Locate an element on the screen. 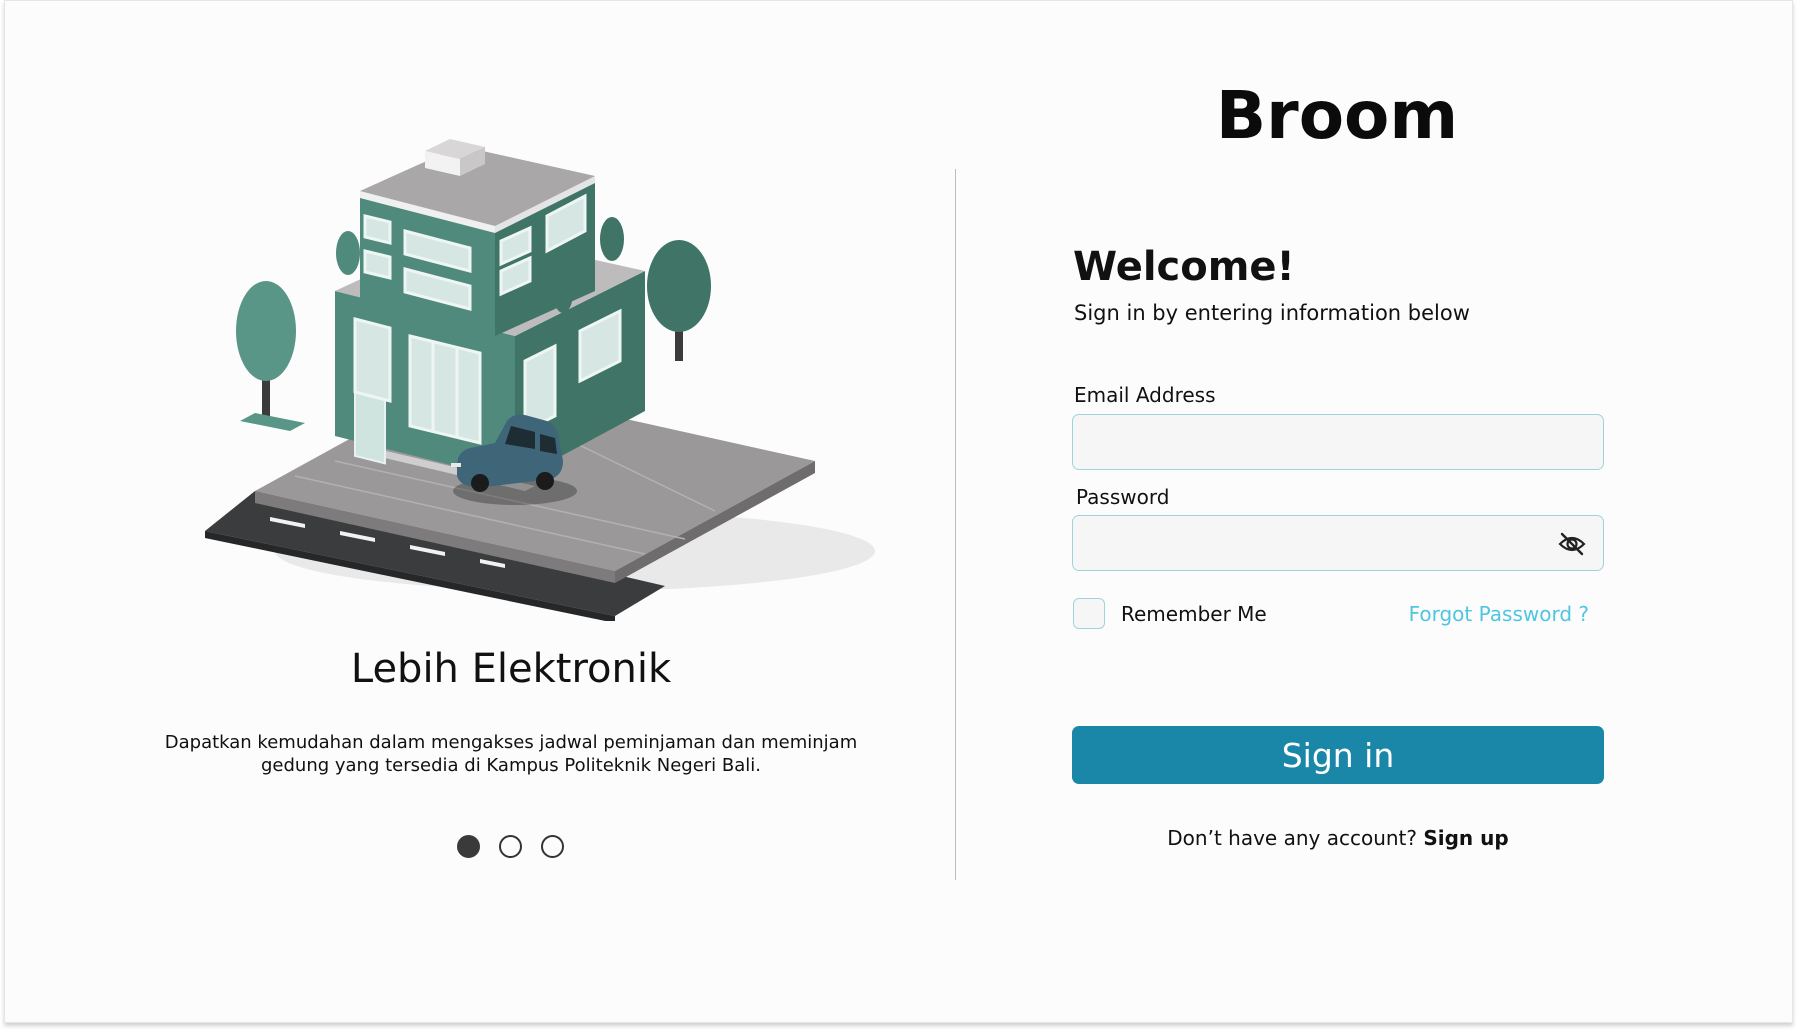 The height and width of the screenshot is (1032, 1797). password-field is located at coordinates (1338, 543).